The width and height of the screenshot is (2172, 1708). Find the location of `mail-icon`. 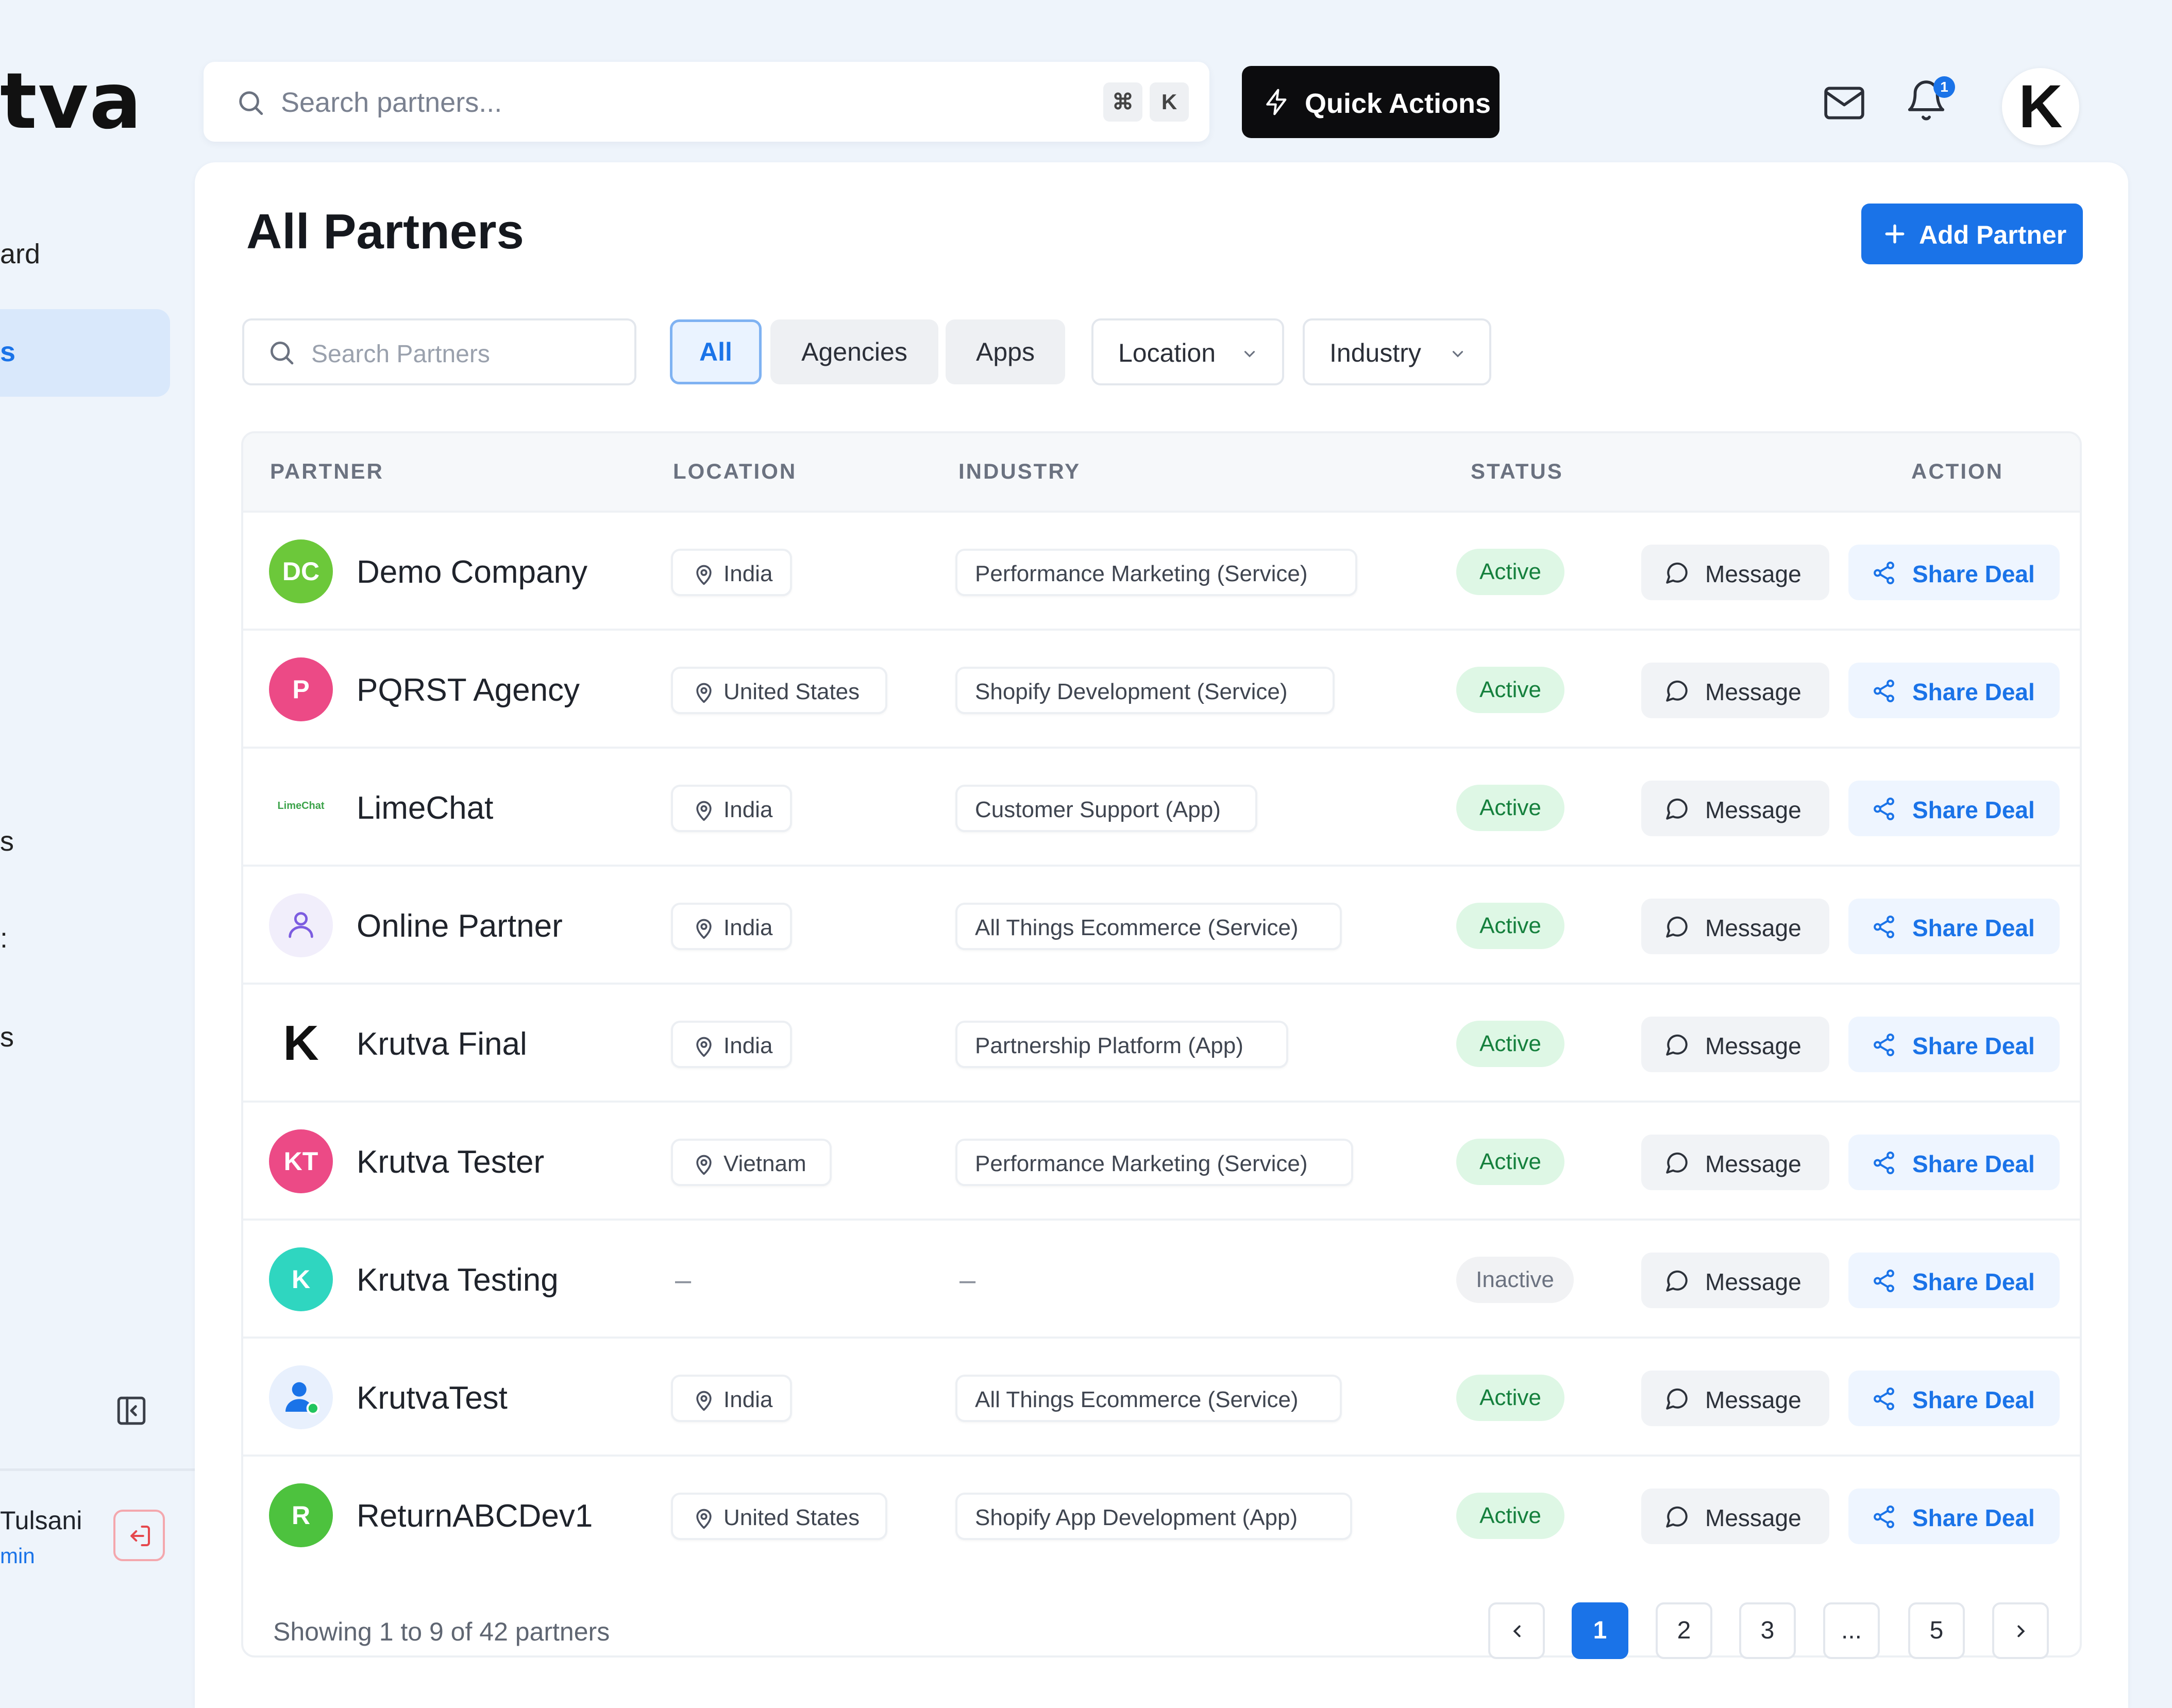

mail-icon is located at coordinates (1844, 103).